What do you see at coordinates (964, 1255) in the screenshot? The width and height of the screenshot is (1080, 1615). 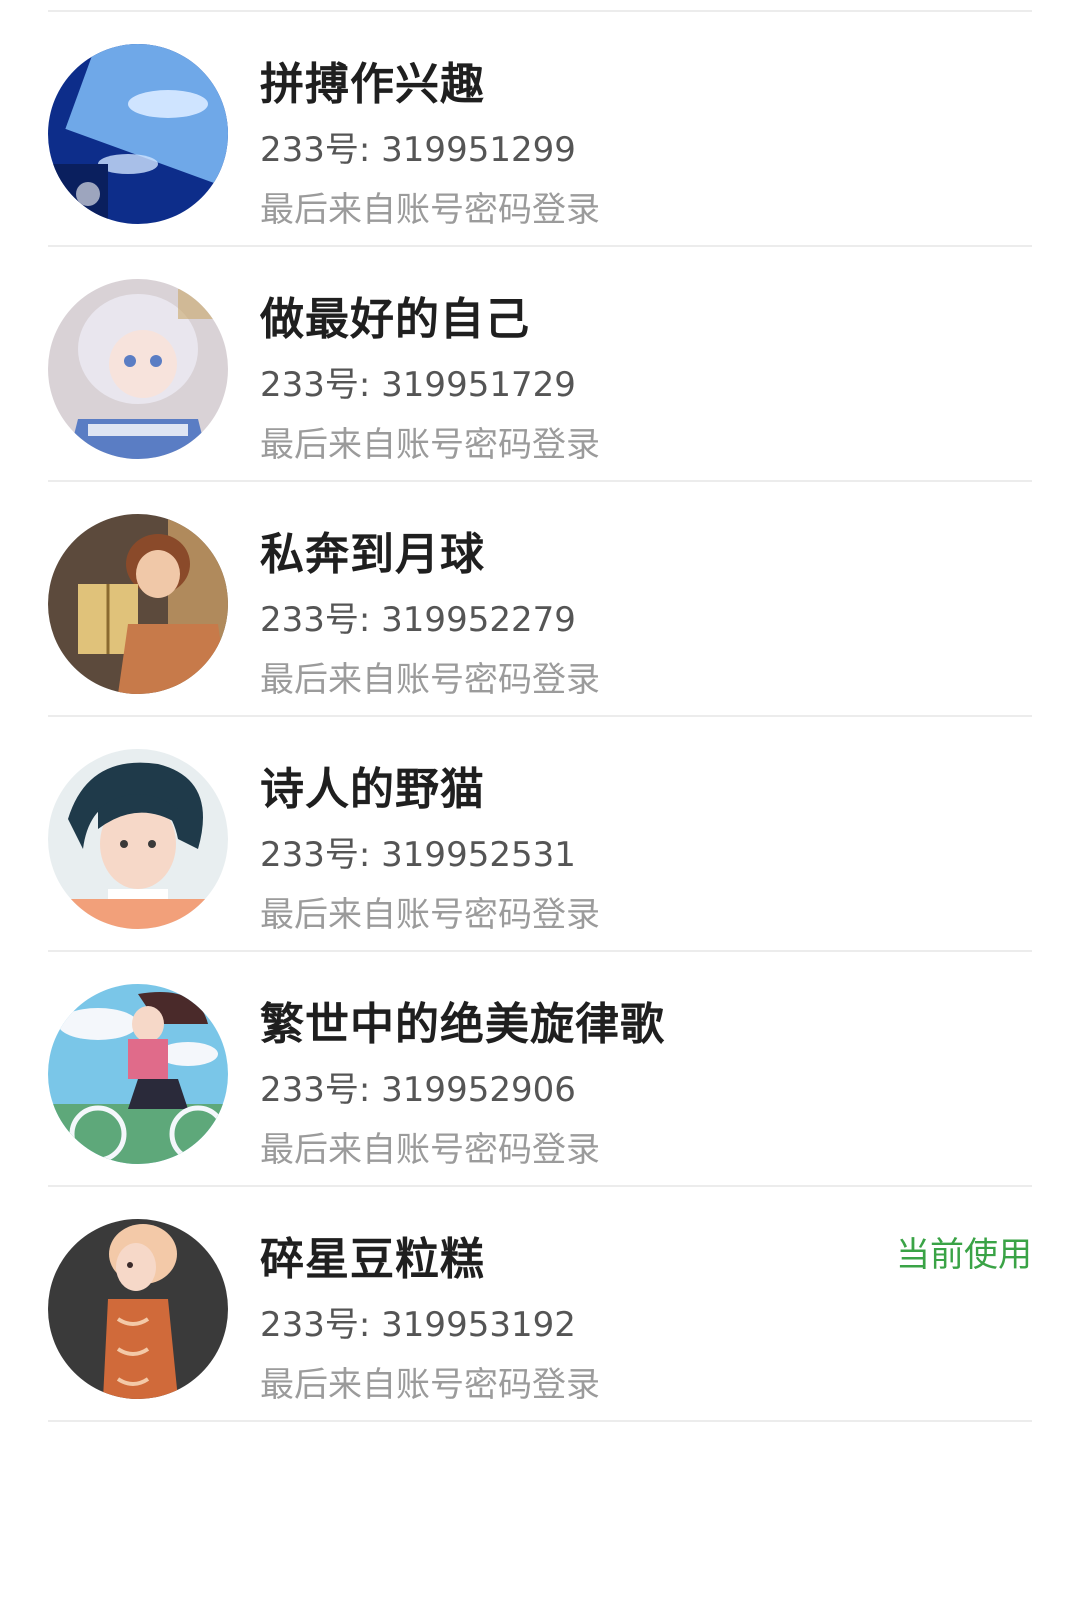 I see `current-account-label: 当前使用` at bounding box center [964, 1255].